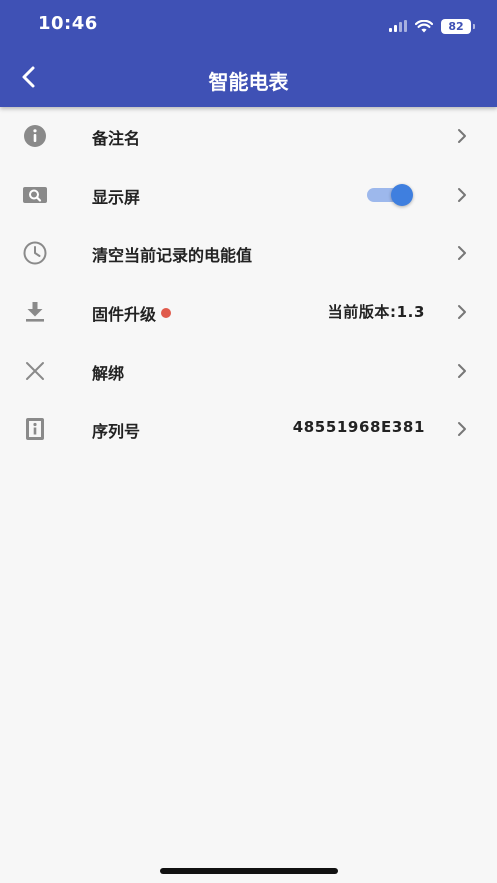 The height and width of the screenshot is (883, 497). Describe the element at coordinates (248, 312) in the screenshot. I see `row-firmware-upgrade: 固件升级 当前版本:1.3` at that location.